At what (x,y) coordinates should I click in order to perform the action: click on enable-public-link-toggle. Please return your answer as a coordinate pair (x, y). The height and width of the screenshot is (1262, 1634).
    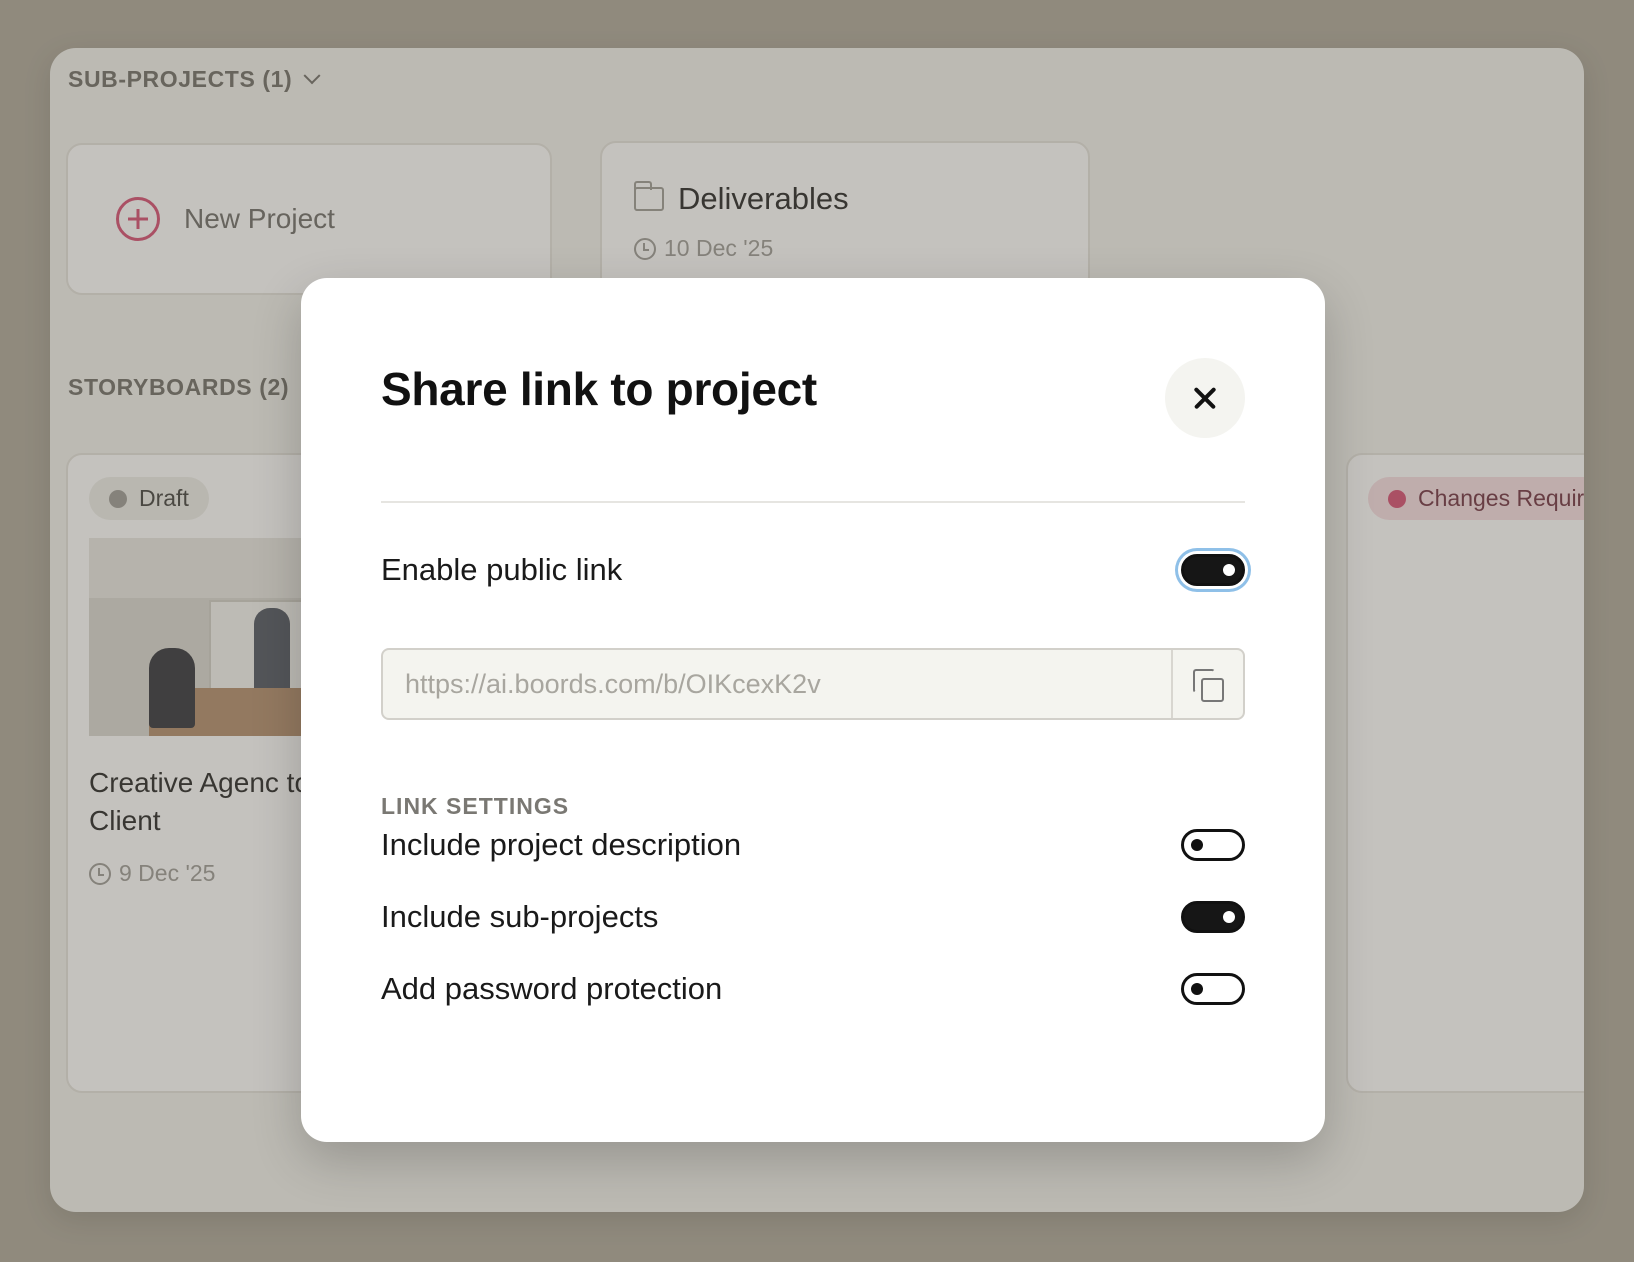
    Looking at the image, I should click on (1213, 570).